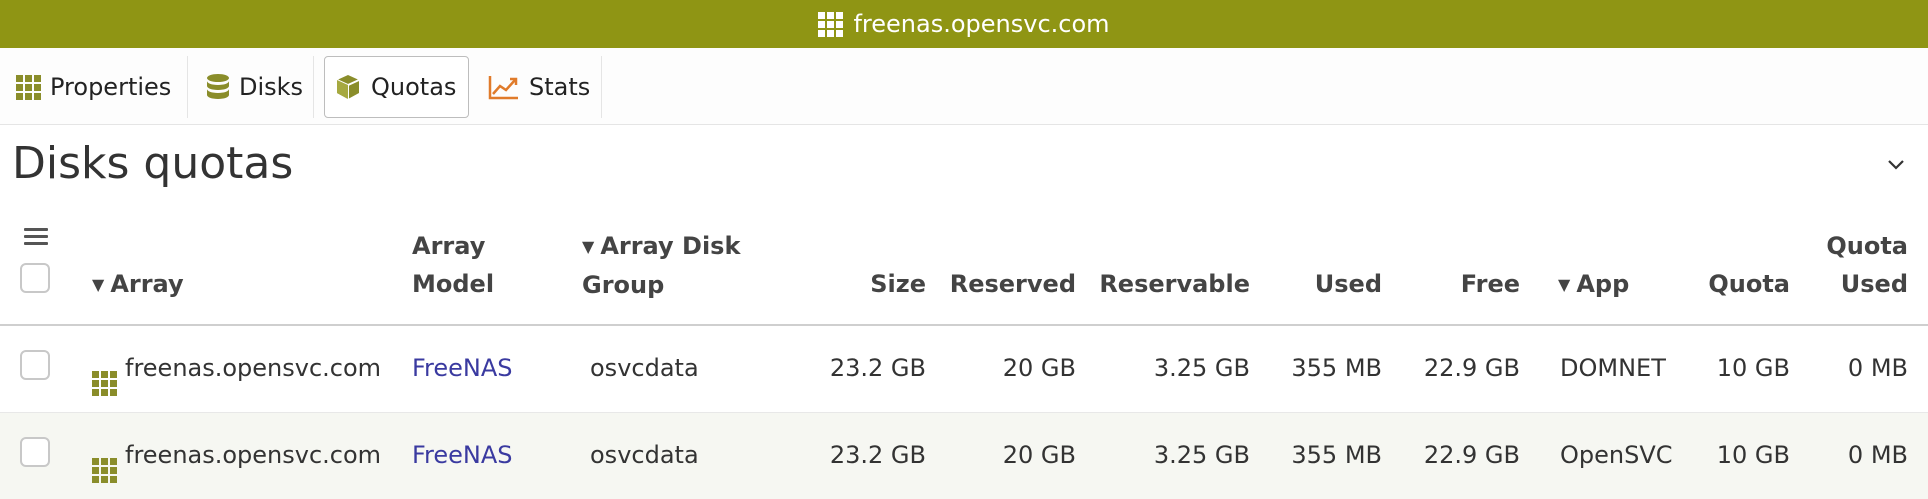 This screenshot has width=1928, height=499. What do you see at coordinates (36, 238) in the screenshot?
I see `column-menu-icon` at bounding box center [36, 238].